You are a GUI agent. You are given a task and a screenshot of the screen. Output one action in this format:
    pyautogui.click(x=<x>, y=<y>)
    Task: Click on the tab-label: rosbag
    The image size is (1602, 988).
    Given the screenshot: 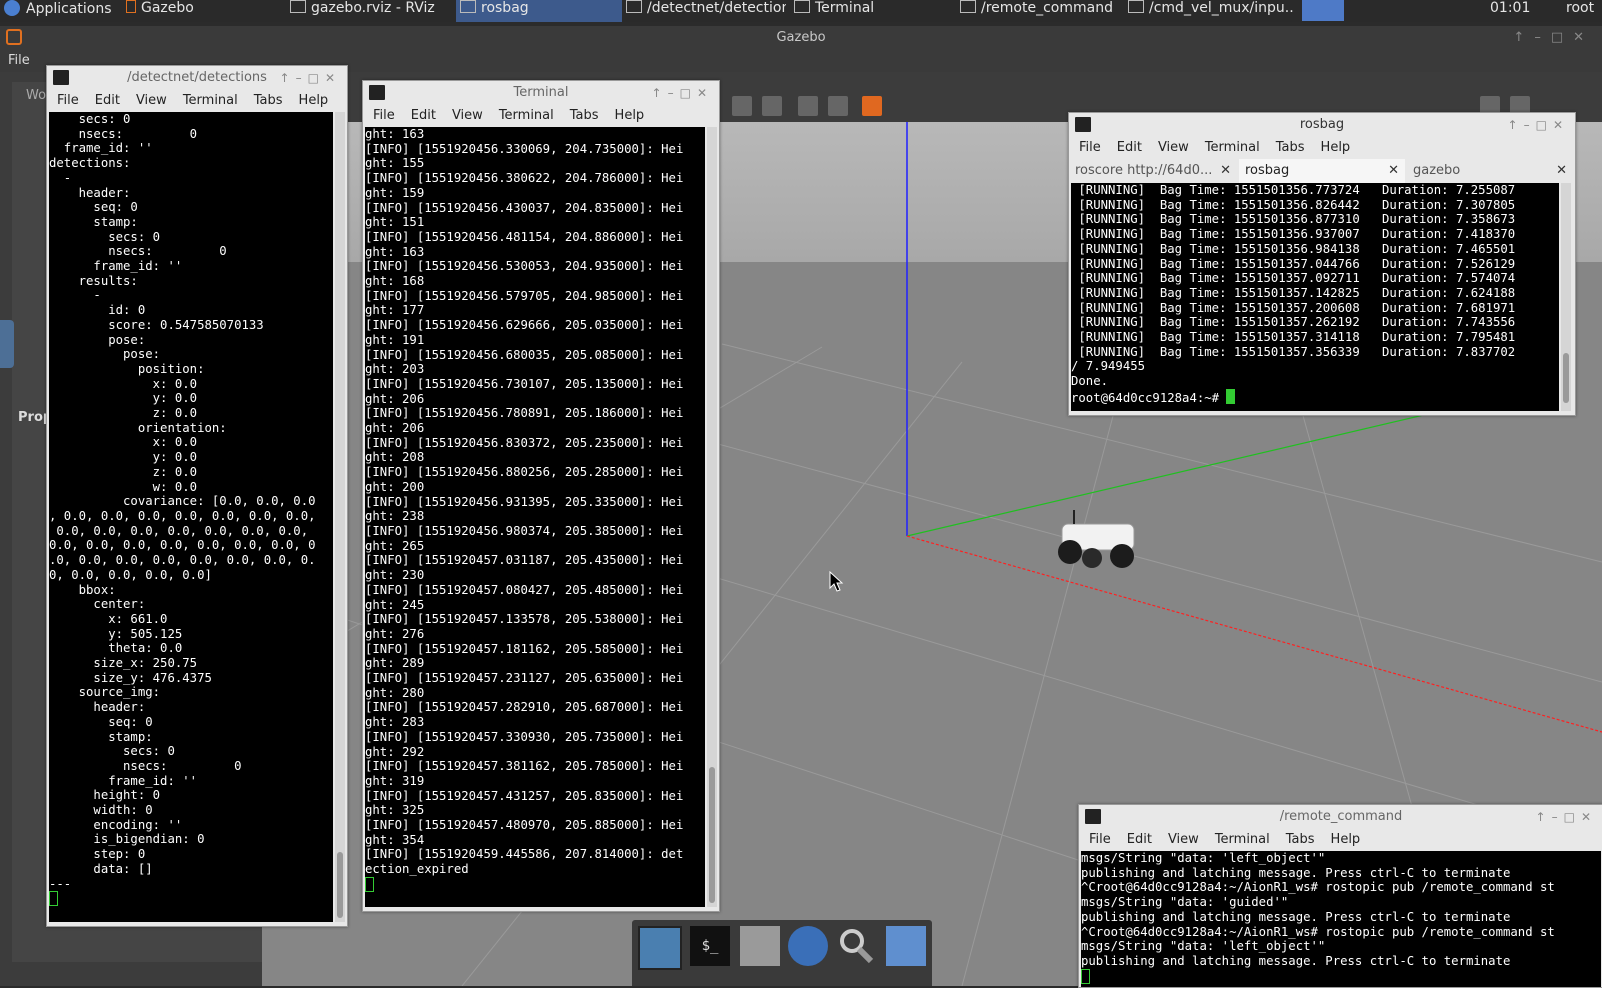 What is the action you would take?
    pyautogui.click(x=1267, y=170)
    